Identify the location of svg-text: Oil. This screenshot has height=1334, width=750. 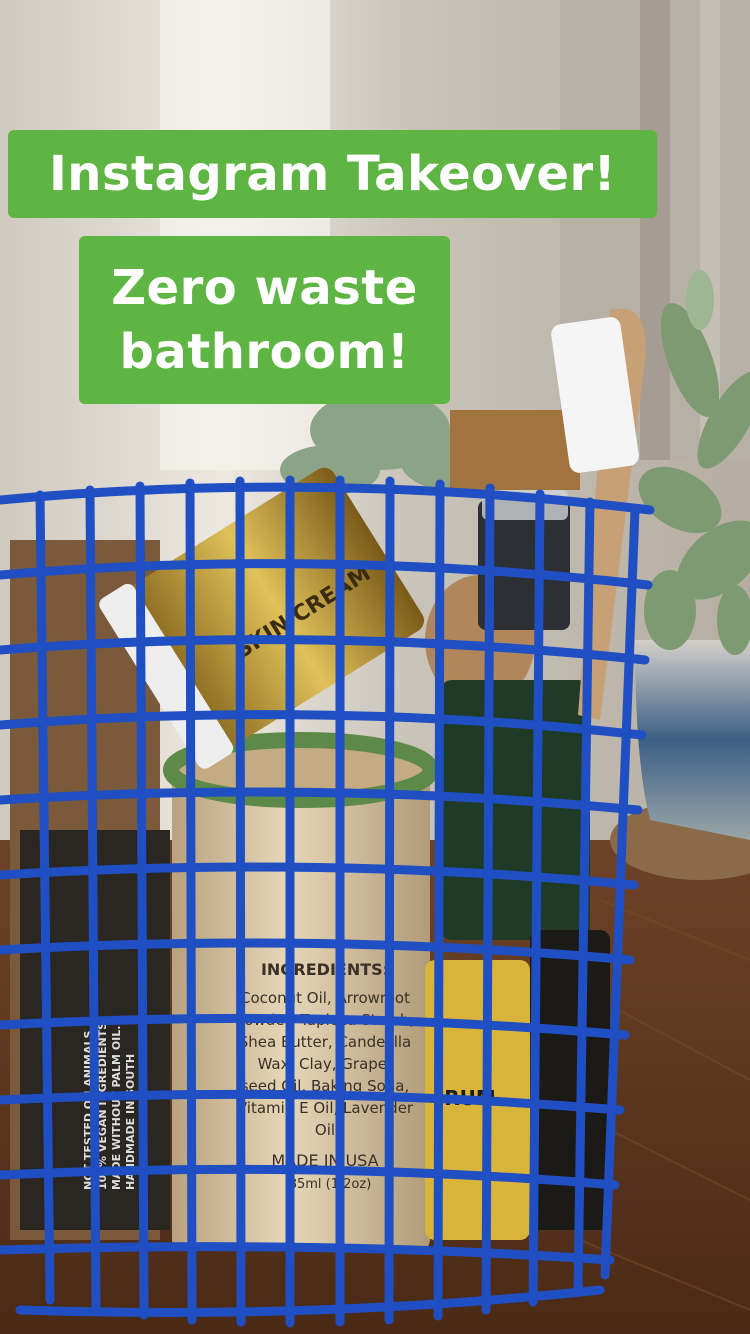
(325, 1130).